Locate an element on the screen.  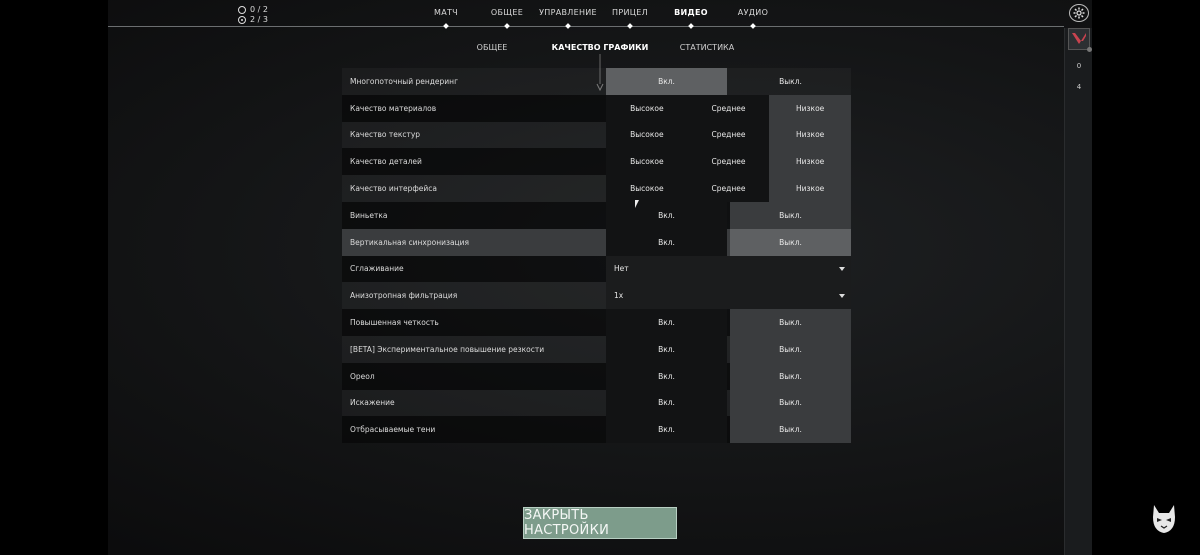
party-panel: 0 4 is located at coordinates (1078, 291).